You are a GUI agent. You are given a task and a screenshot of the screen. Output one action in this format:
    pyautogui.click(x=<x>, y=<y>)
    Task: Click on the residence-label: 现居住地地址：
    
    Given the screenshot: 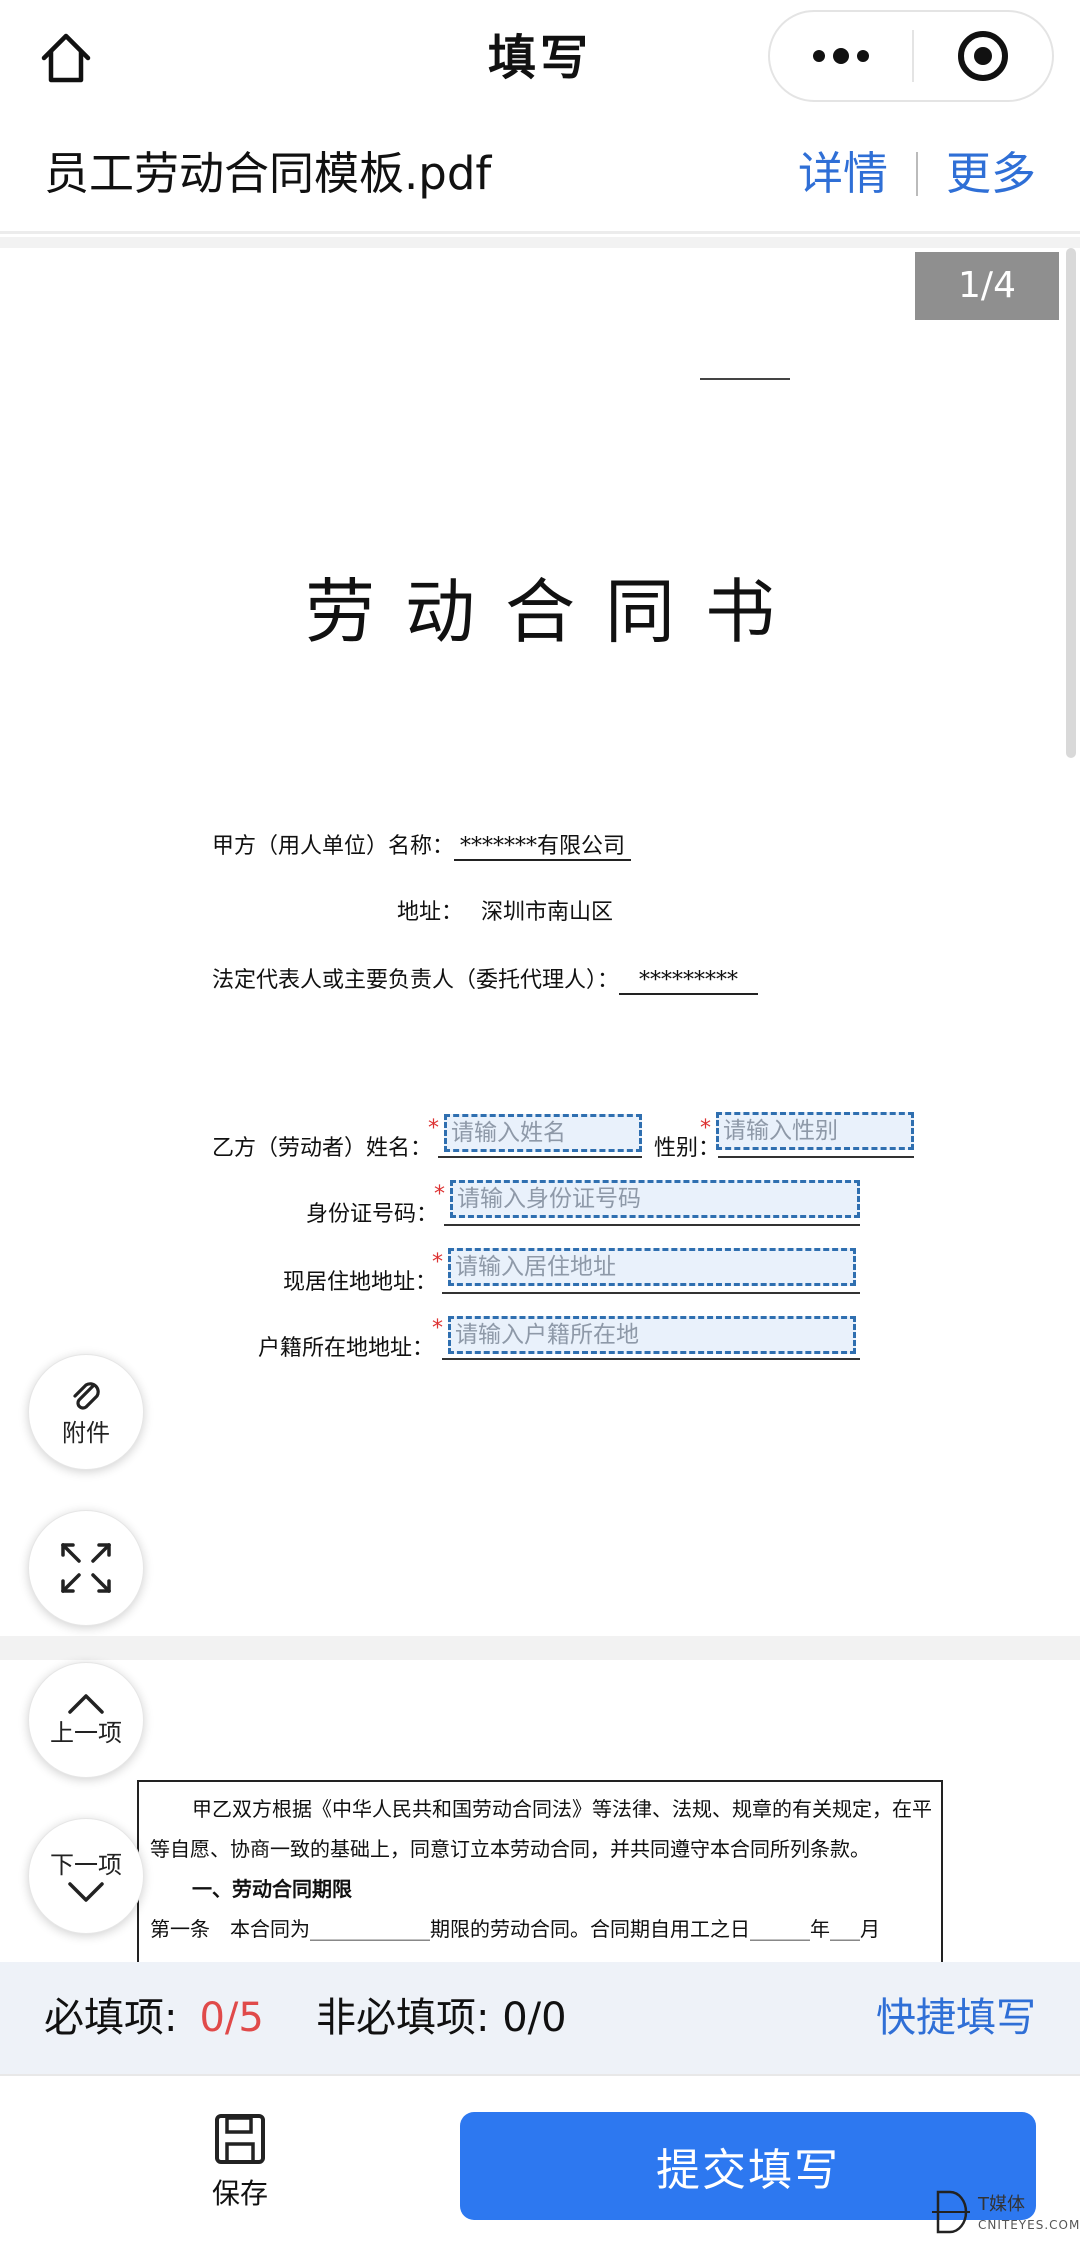 What is the action you would take?
    pyautogui.click(x=360, y=1282)
    